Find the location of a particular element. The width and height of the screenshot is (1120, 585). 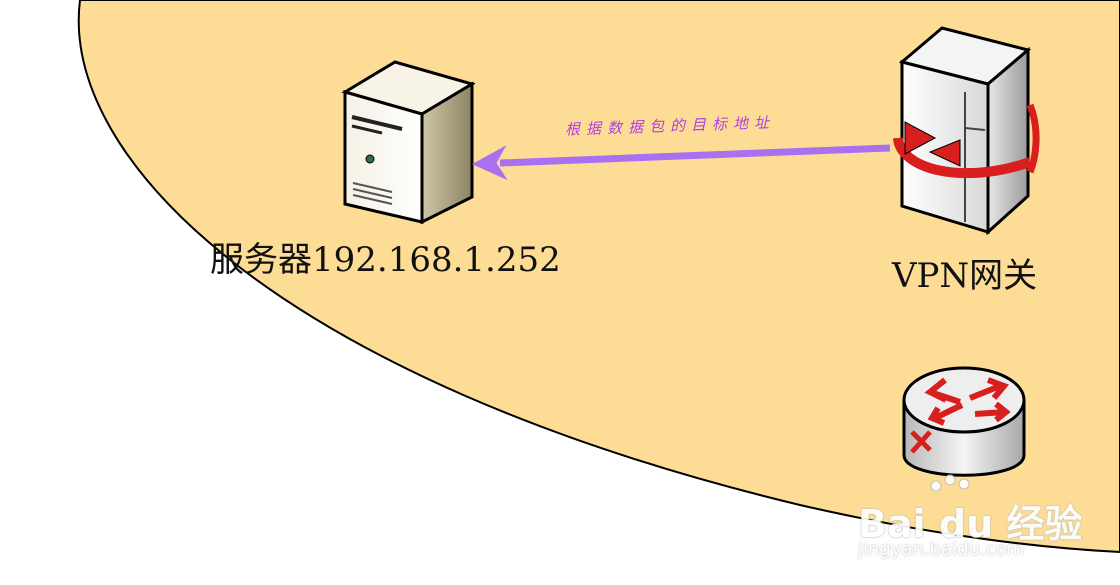

router-icon is located at coordinates (964, 421).